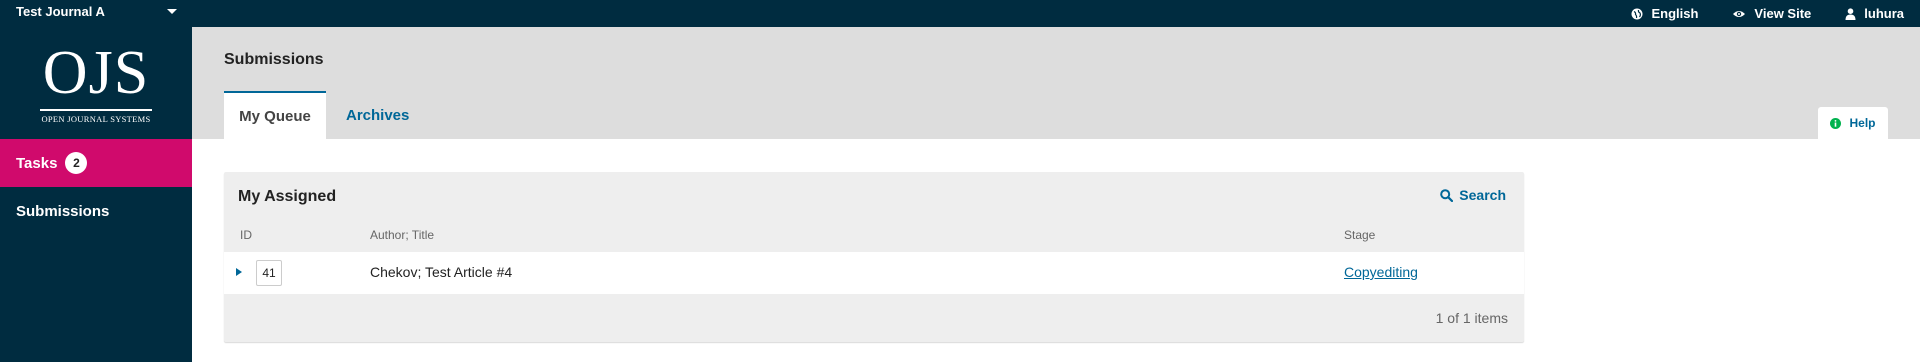  I want to click on tab-my-queue: My Queue, so click(275, 115).